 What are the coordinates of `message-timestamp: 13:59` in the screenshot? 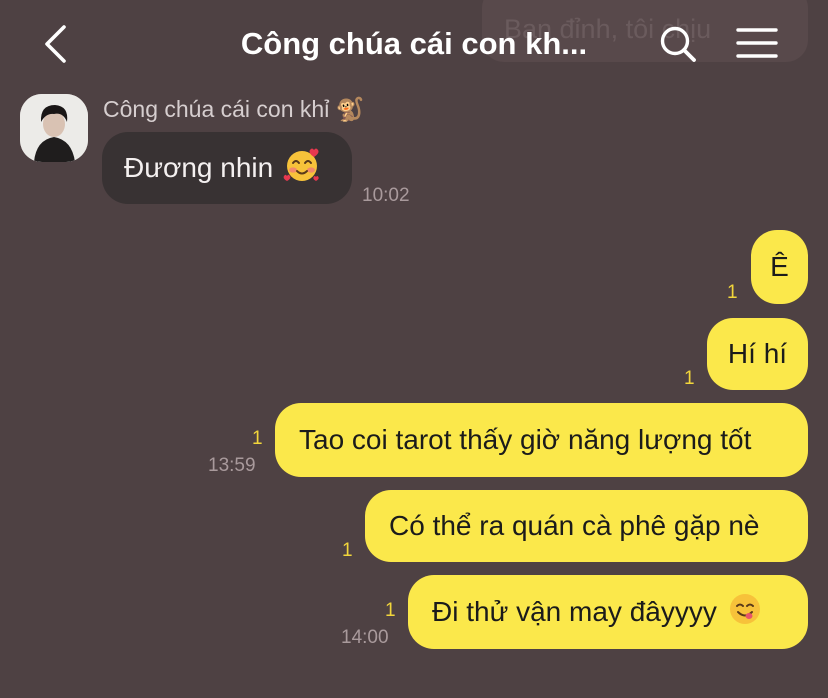 It's located at (232, 465).